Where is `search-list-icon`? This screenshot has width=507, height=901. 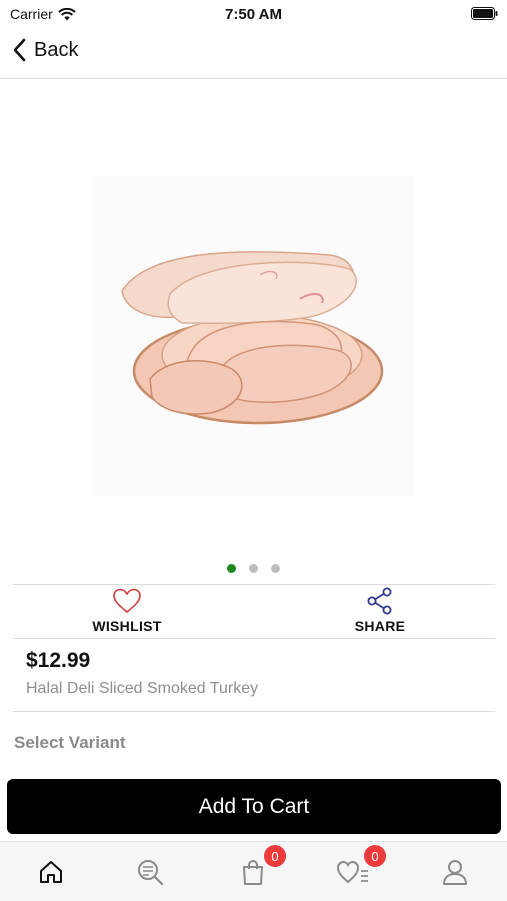
search-list-icon is located at coordinates (151, 872).